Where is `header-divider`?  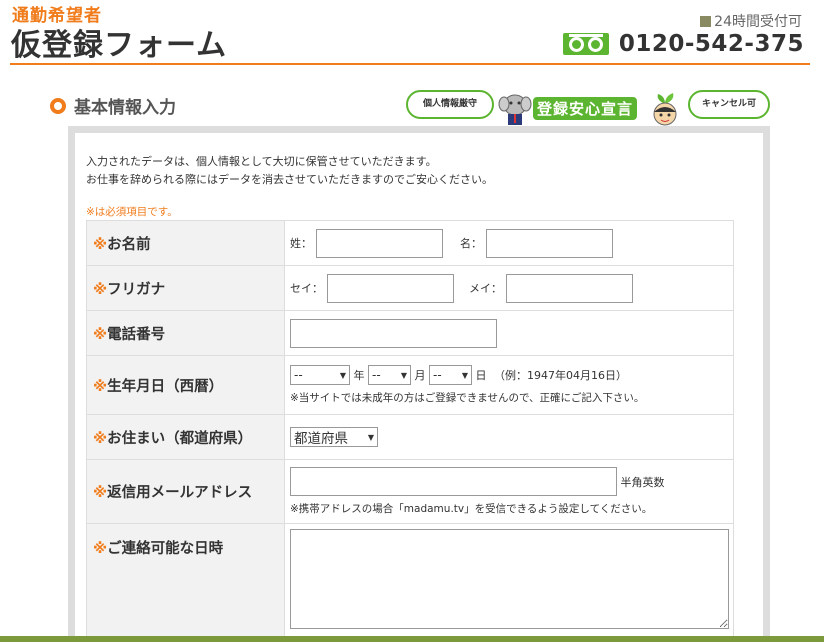 header-divider is located at coordinates (410, 64).